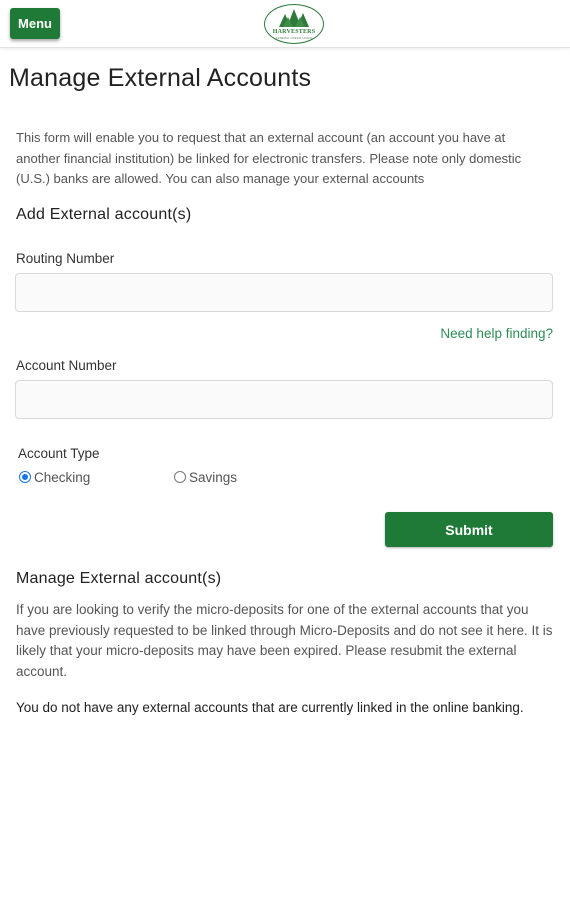 Image resolution: width=570 pixels, height=900 pixels. I want to click on radio-checking-label: Checking, so click(62, 477).